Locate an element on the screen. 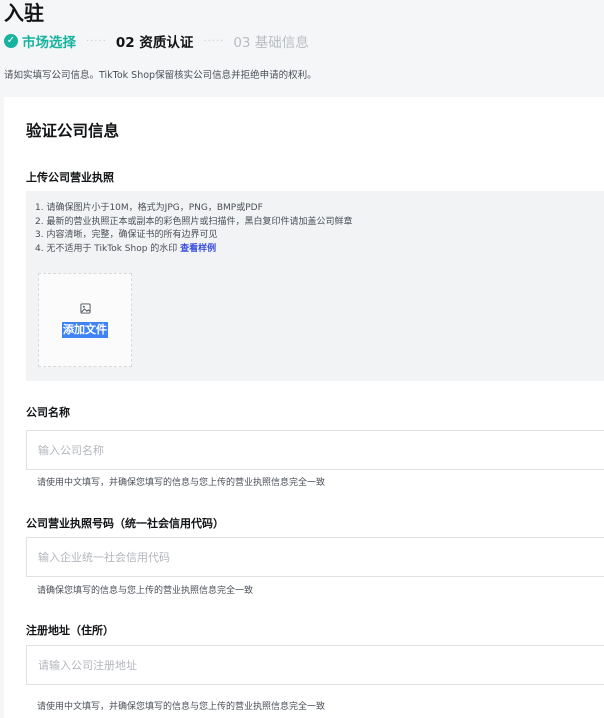  step-label: 市场选择 is located at coordinates (49, 43).